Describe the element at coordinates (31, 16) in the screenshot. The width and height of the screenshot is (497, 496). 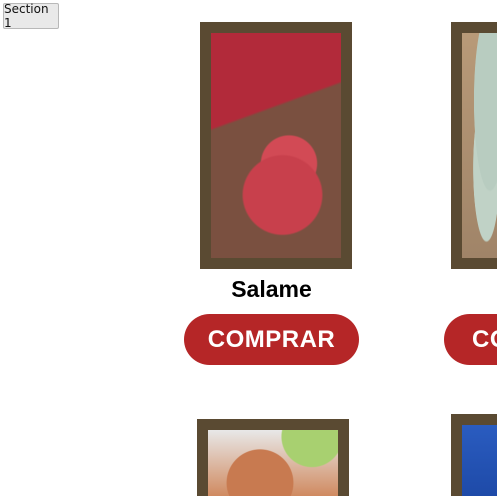
I see `section-1-button: Section 1` at that location.